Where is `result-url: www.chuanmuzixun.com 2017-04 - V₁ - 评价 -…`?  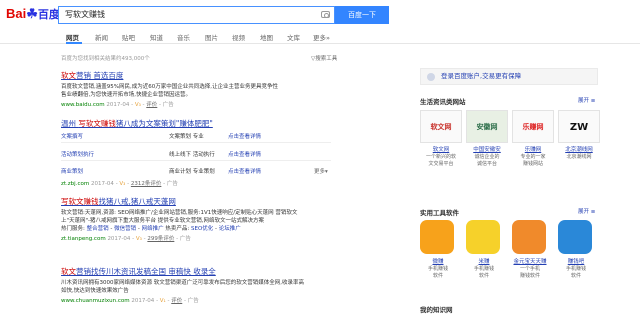
result-url: www.chuanmuzixun.com 2017-04 - V₁ - 评价 -… is located at coordinates (130, 301).